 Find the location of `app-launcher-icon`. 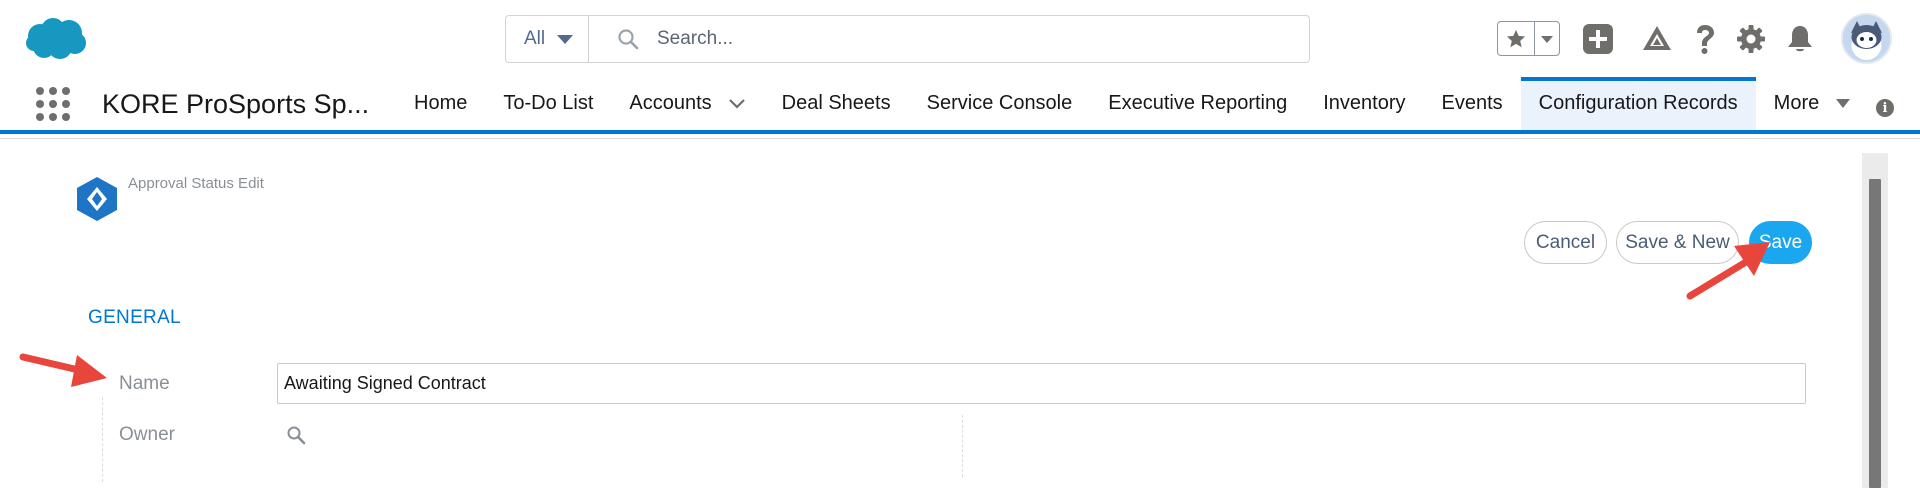

app-launcher-icon is located at coordinates (53, 104).